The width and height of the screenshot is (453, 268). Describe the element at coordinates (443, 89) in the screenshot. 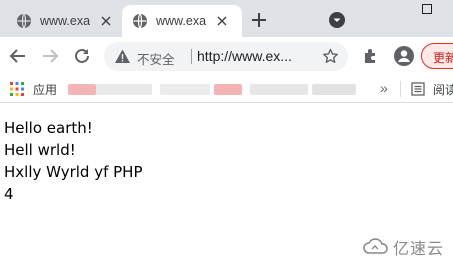

I see `reading-list-label: 阅读` at that location.